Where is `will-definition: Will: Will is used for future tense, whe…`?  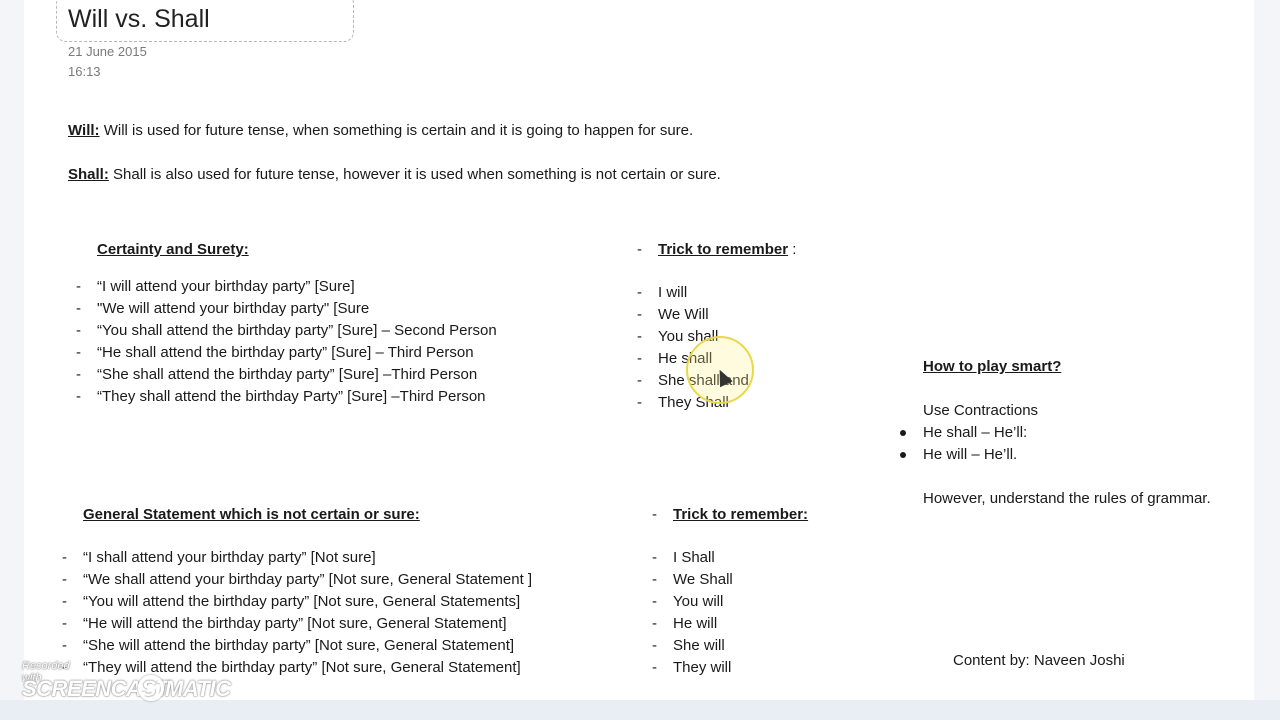 will-definition: Will: Will is used for future tense, whe… is located at coordinates (380, 130).